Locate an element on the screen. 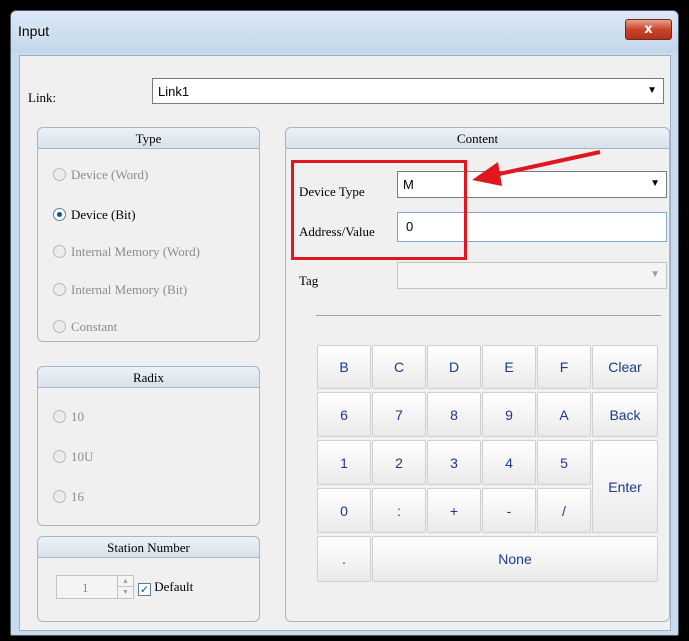  enter-button: Enter is located at coordinates (625, 486).